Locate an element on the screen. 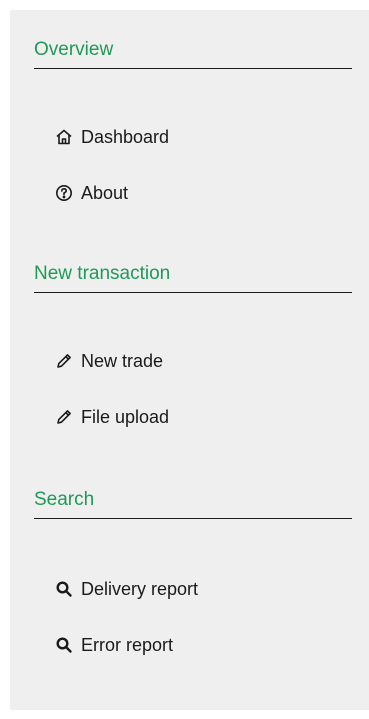 This screenshot has width=369, height=719. section-overview: Overview is located at coordinates (193, 54).